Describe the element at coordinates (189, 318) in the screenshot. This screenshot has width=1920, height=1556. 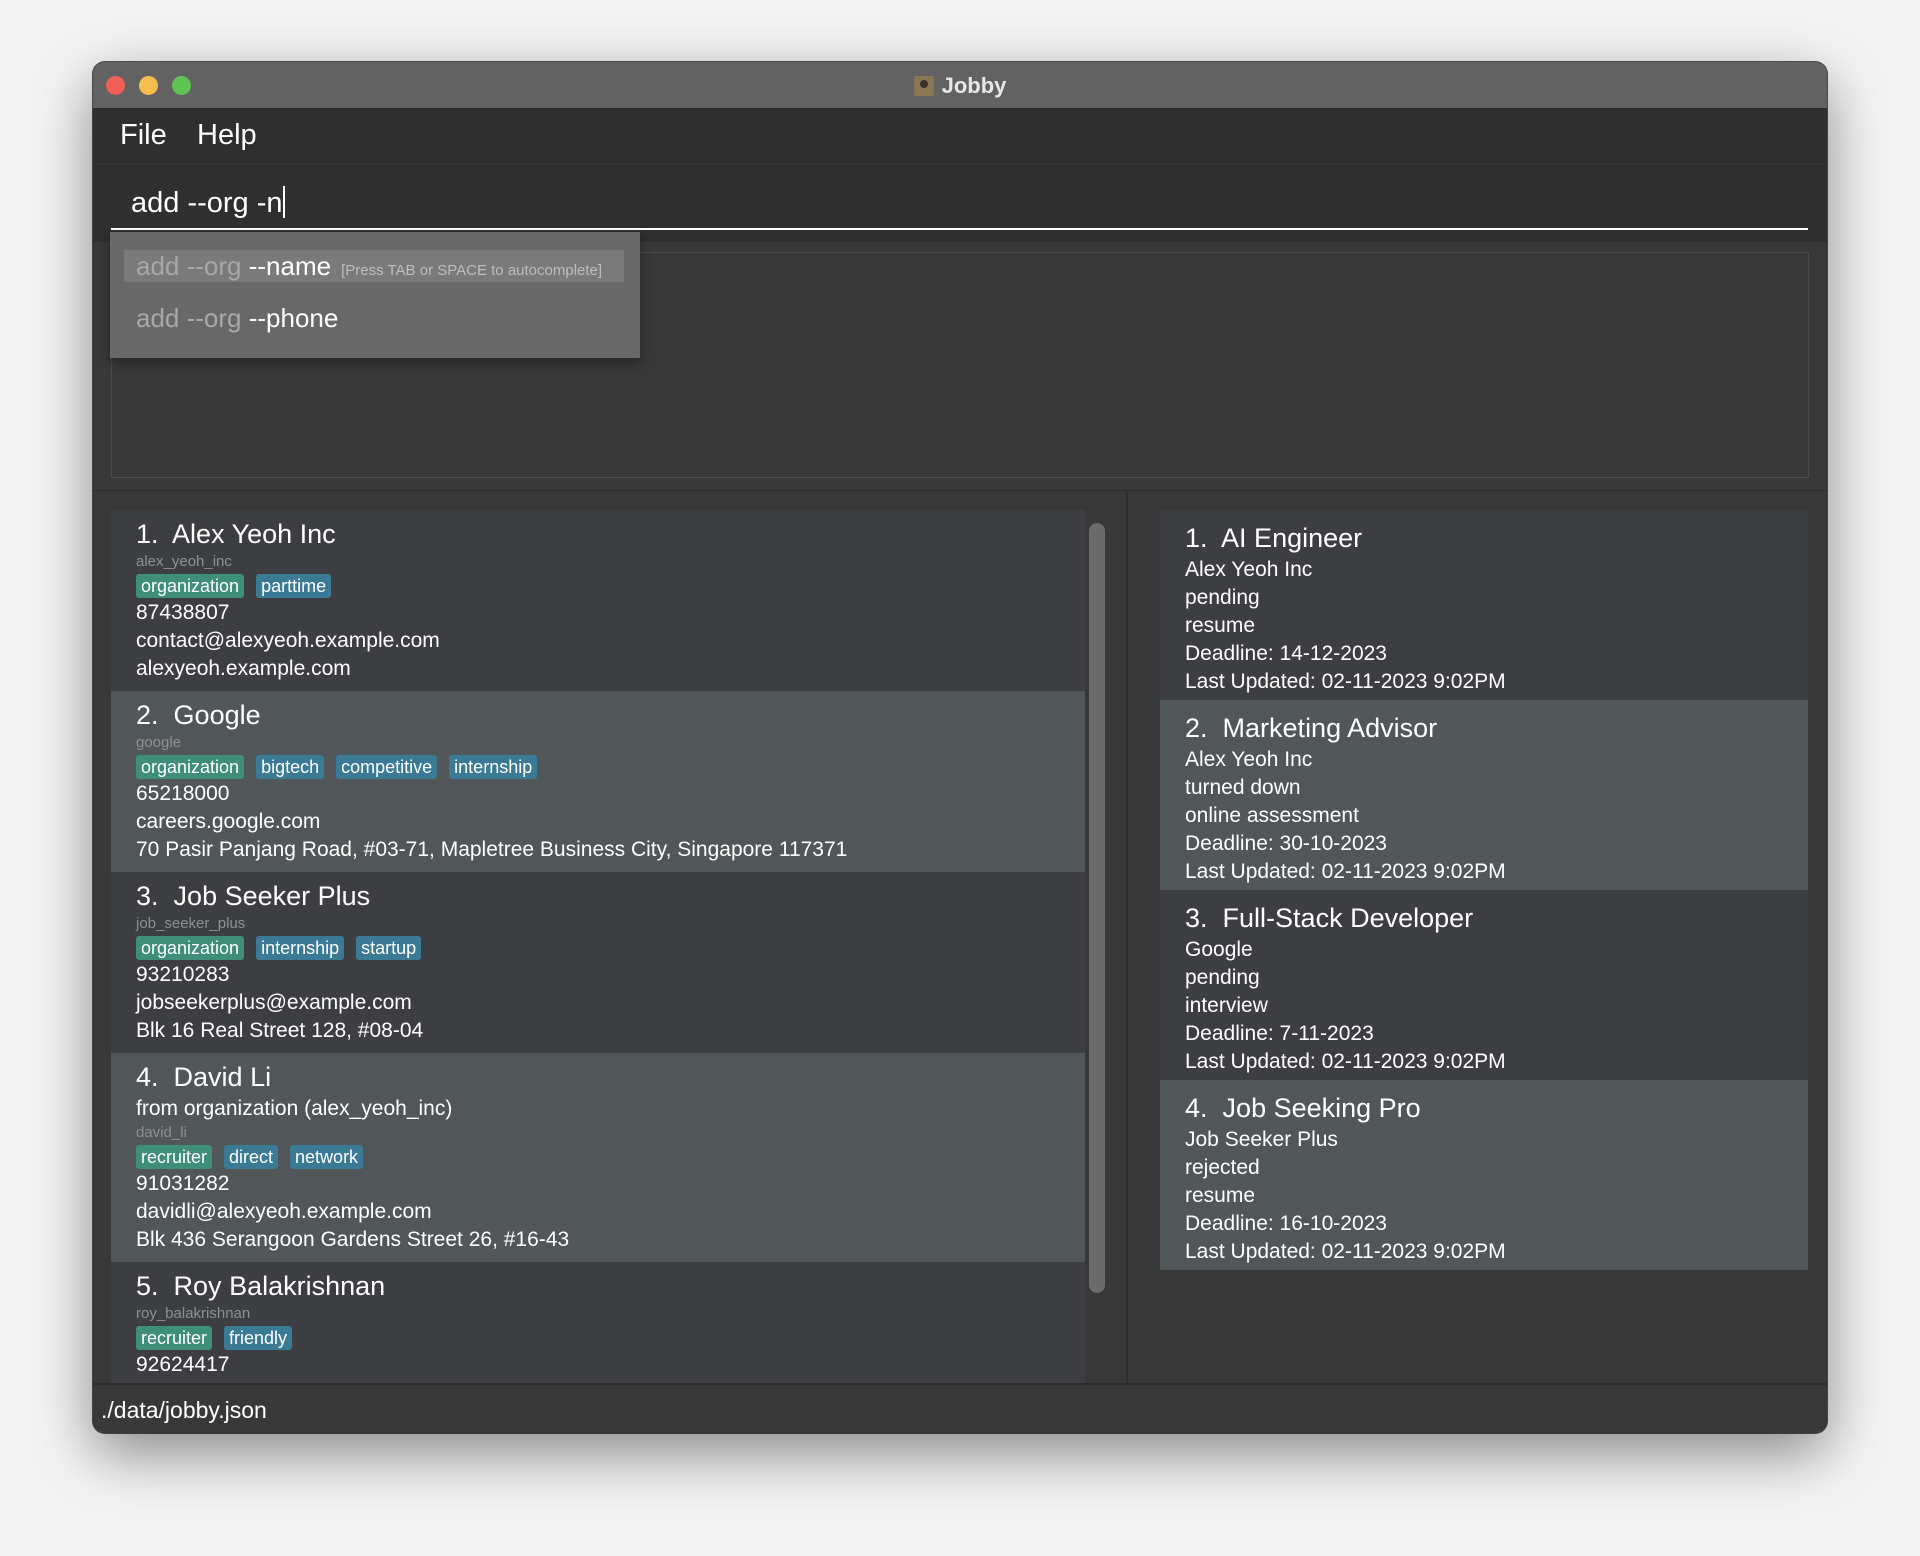
I see `suggestion-prefix: add --org` at that location.